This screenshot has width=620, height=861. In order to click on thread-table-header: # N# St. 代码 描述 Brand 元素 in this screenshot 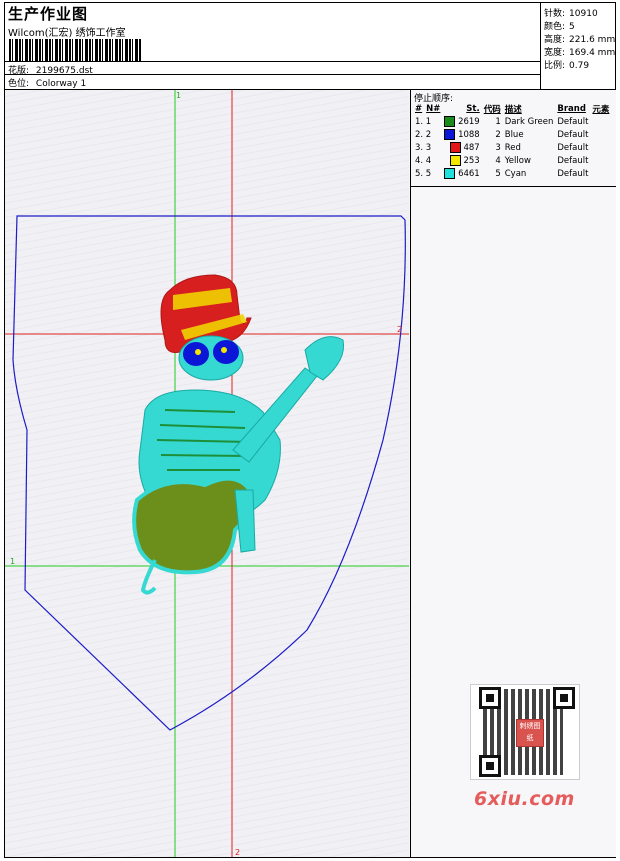, I will do `click(512, 108)`.